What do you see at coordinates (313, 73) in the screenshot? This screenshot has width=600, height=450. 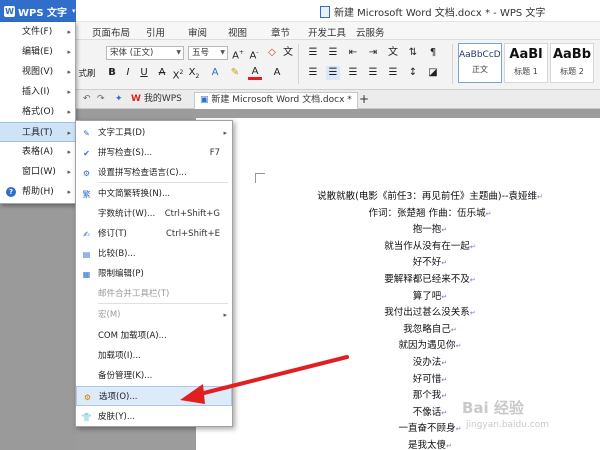 I see `align-left-icon: ☰` at bounding box center [313, 73].